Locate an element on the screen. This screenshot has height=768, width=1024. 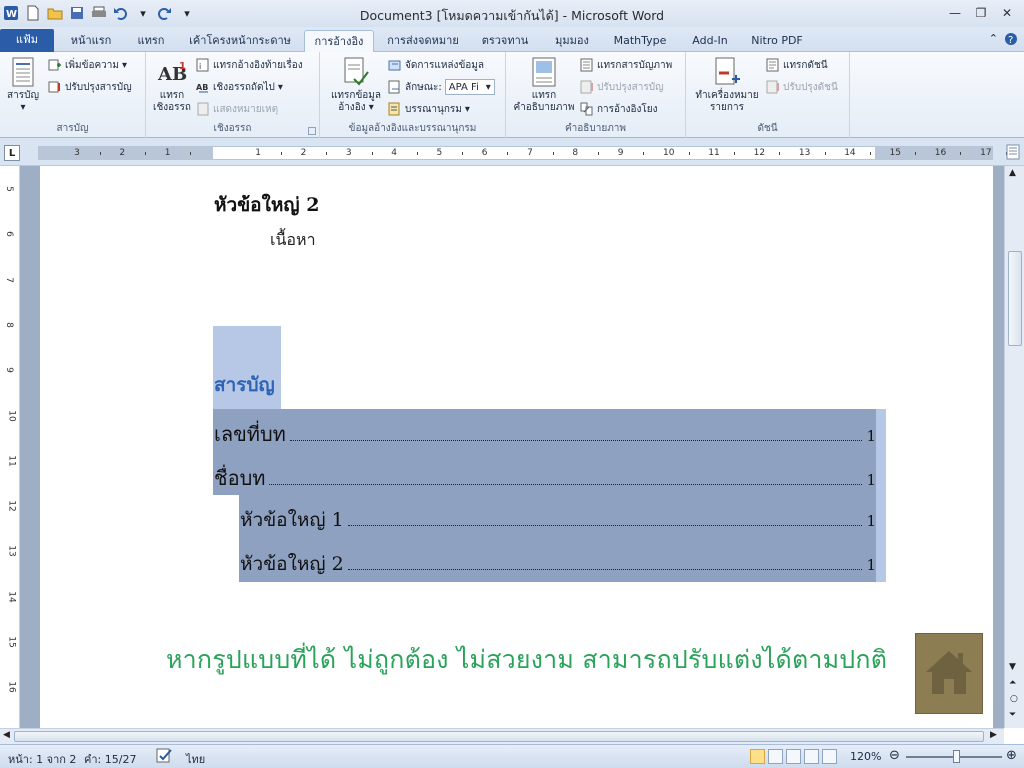
ruler-number: 8 is located at coordinates (8, 325).